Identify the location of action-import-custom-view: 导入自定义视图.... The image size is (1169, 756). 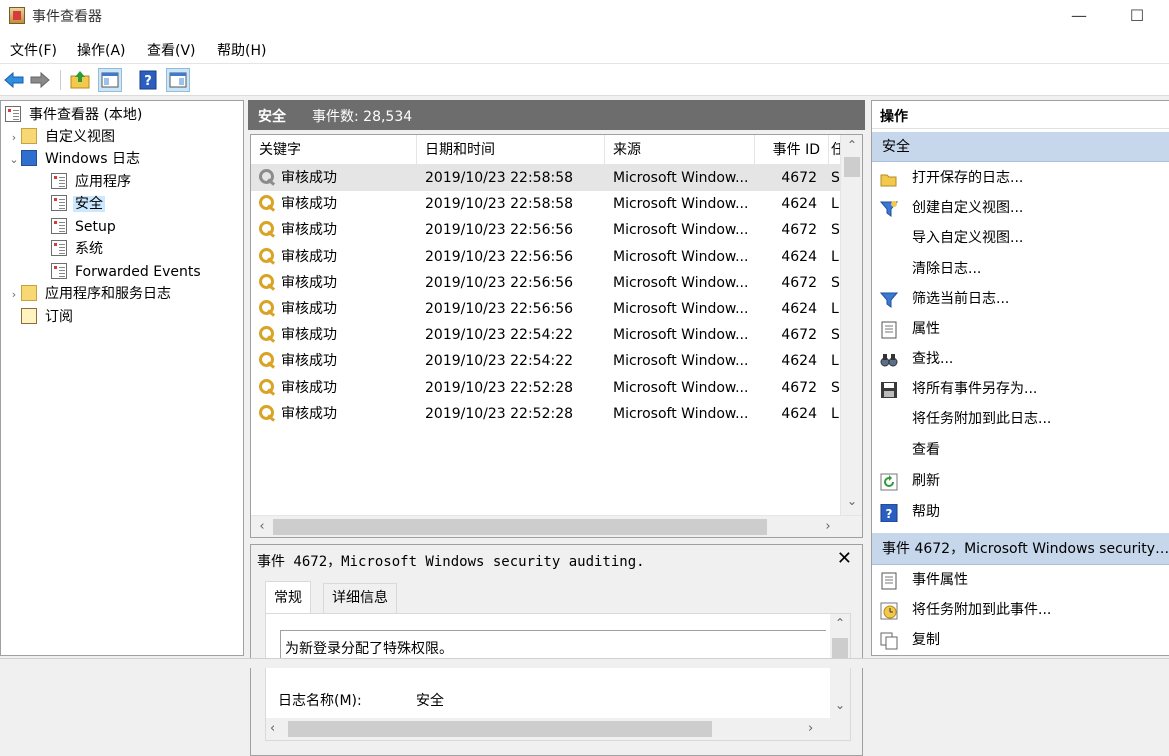
(1020, 238).